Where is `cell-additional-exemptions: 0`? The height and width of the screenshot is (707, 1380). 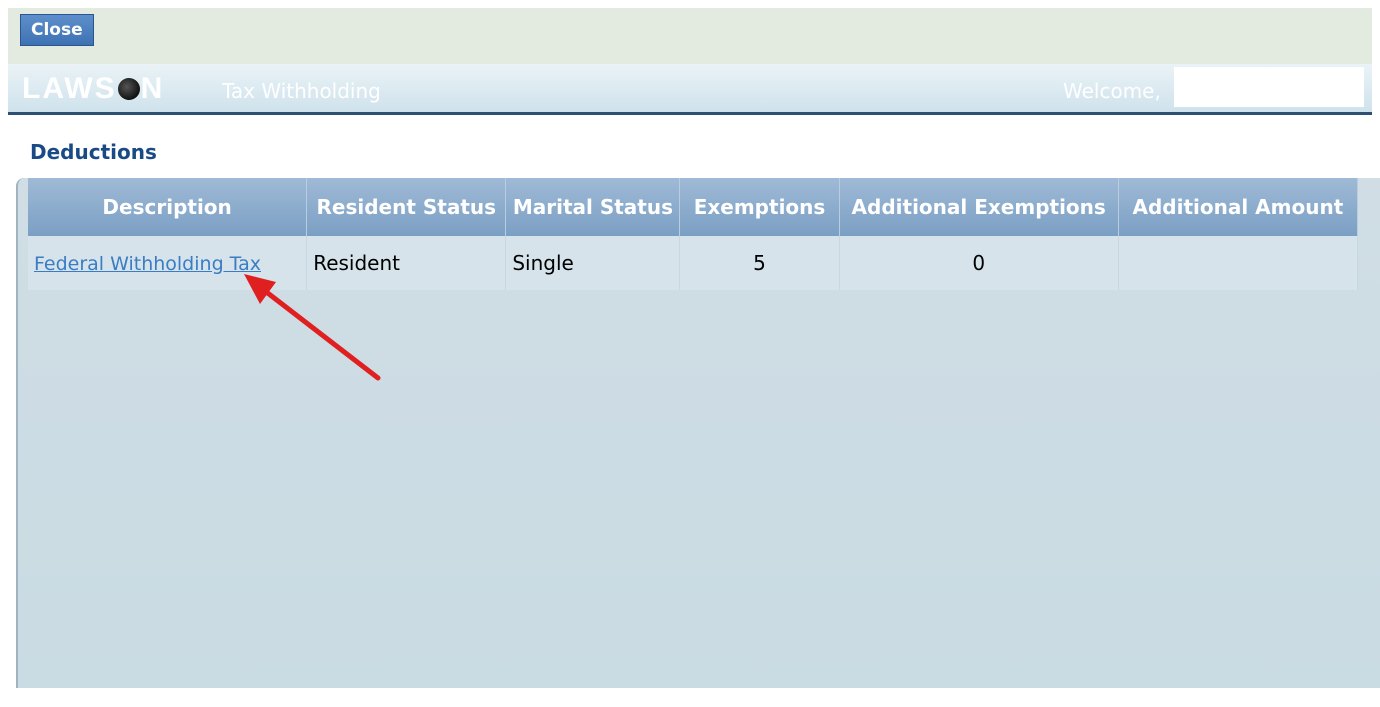
cell-additional-exemptions: 0 is located at coordinates (979, 263).